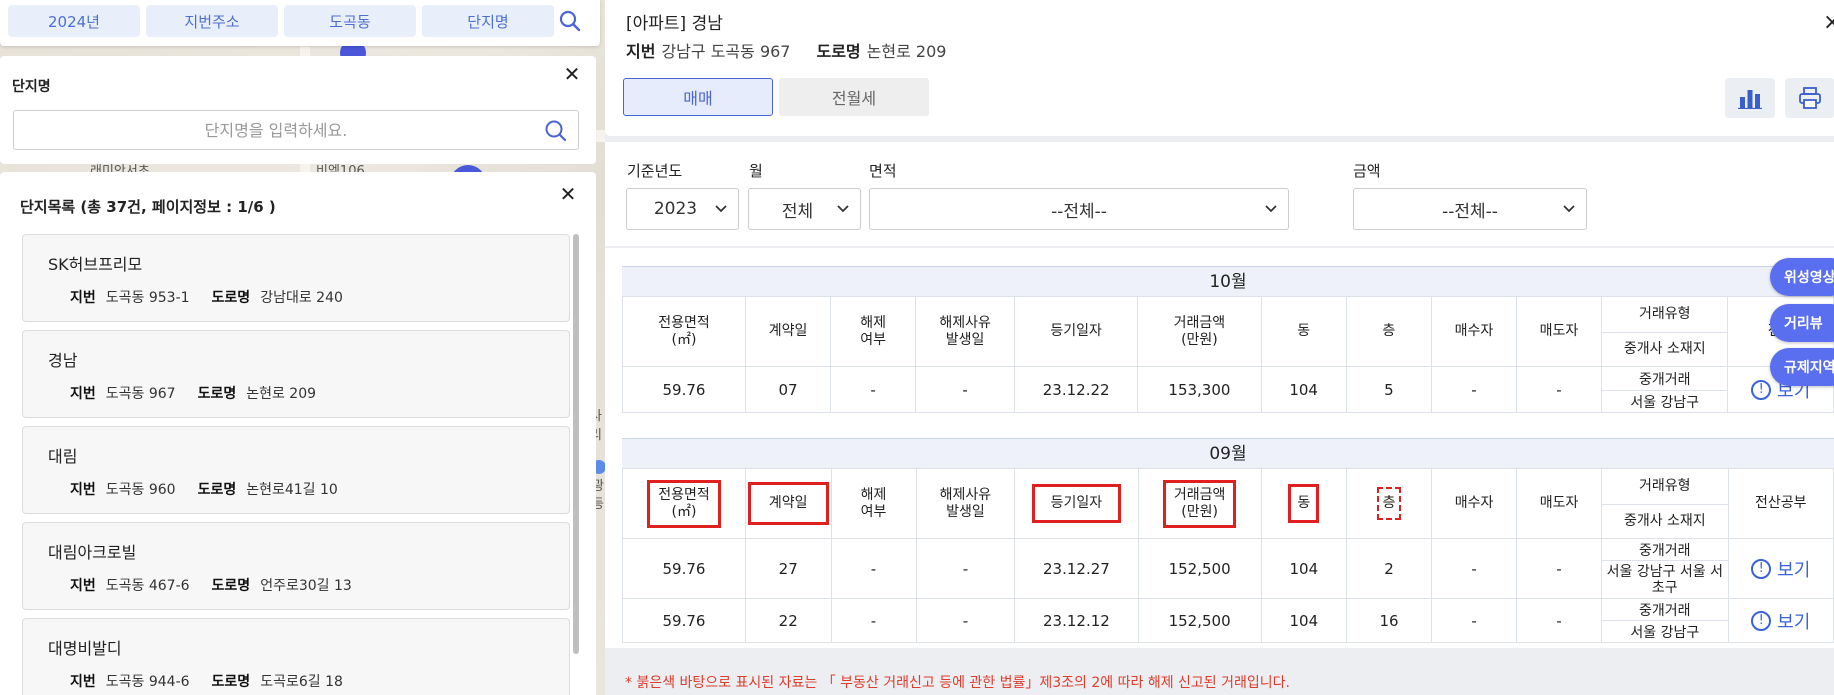 The image size is (1834, 695). Describe the element at coordinates (1828, 22) in the screenshot. I see `close-icon: ×` at that location.